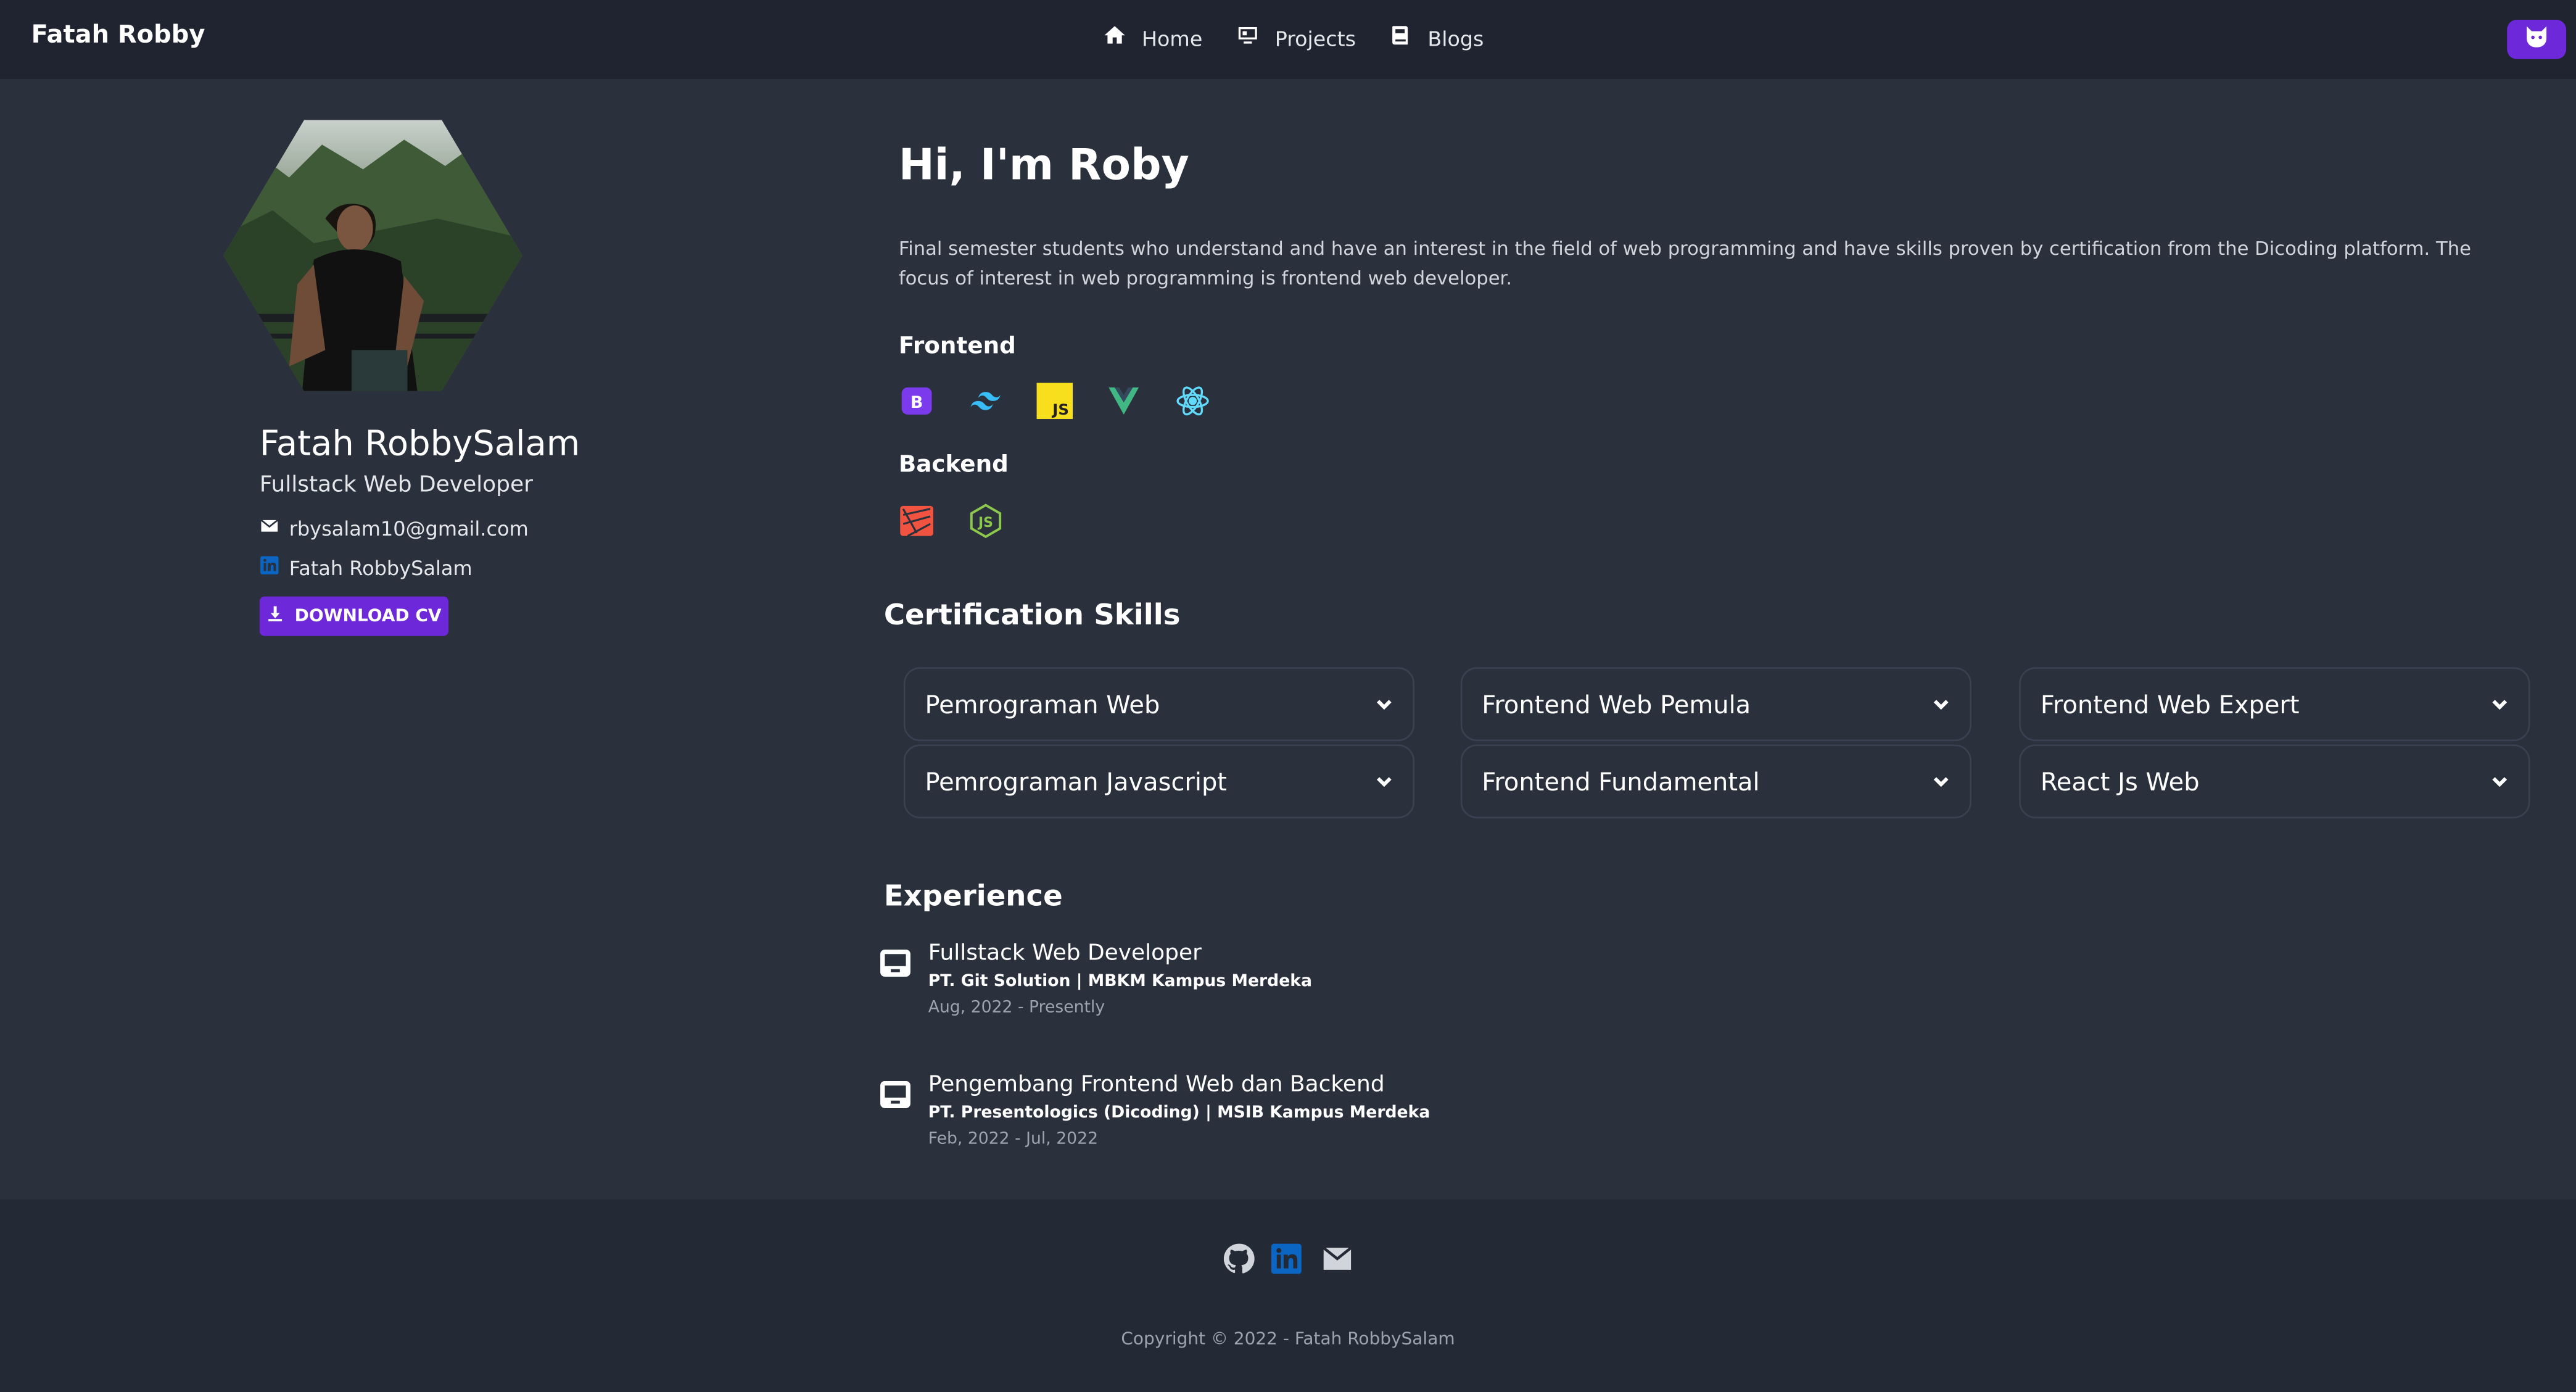  I want to click on svg-text: B, so click(917, 402).